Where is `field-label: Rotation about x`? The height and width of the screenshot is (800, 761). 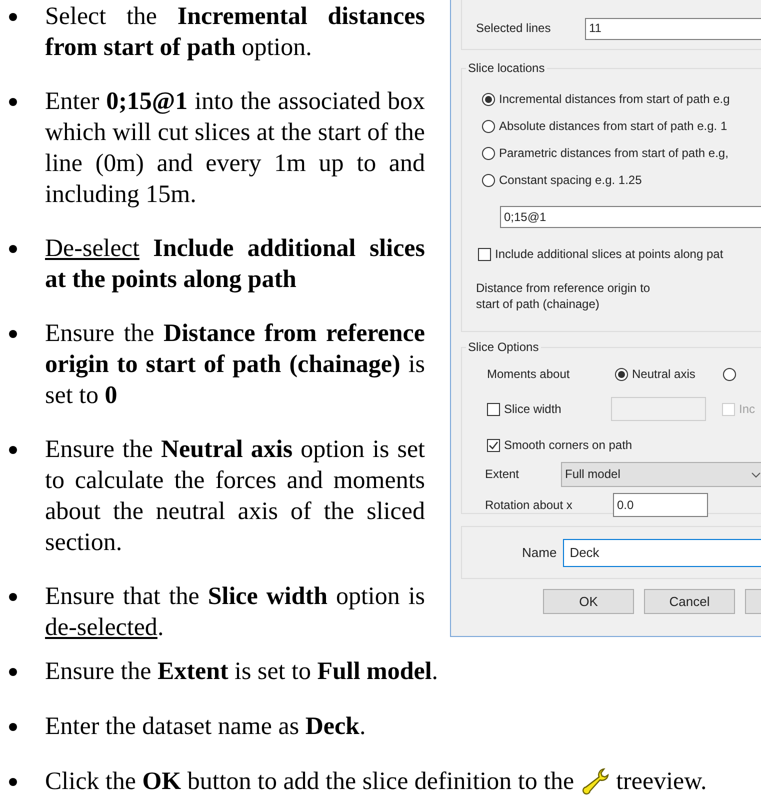
field-label: Rotation about x is located at coordinates (529, 505).